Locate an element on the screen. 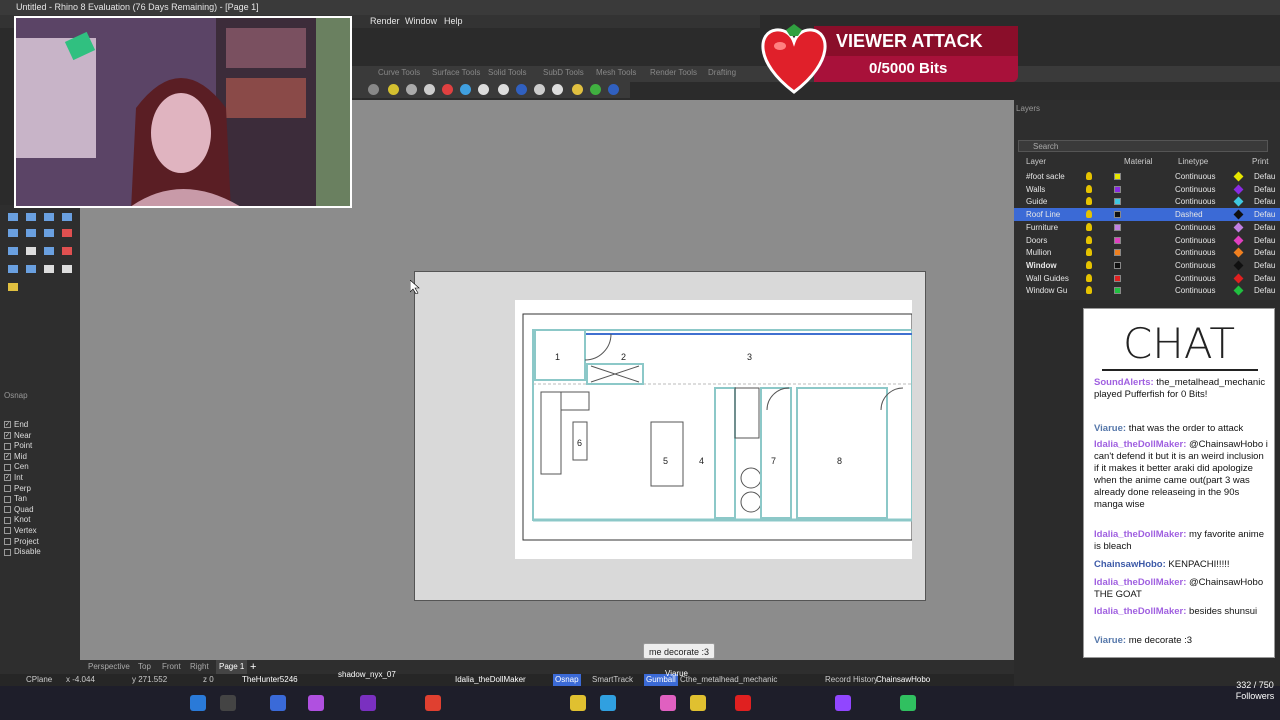  browser-icon is located at coordinates (433, 703).